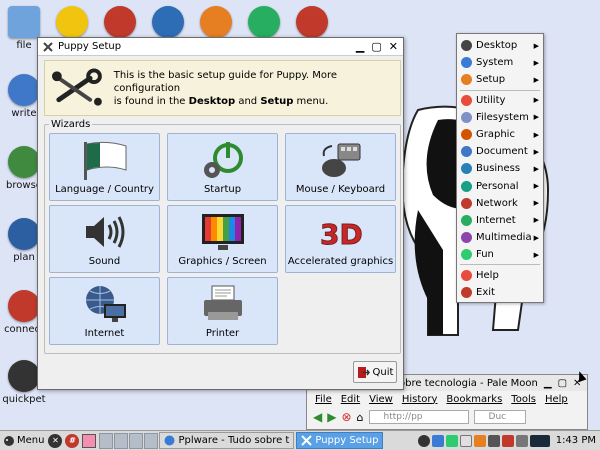 The height and width of the screenshot is (450, 600). Describe the element at coordinates (220, 47) in the screenshot. I see `dialog-titlebar: Puppy Setup ▁ ▢ ✕` at that location.